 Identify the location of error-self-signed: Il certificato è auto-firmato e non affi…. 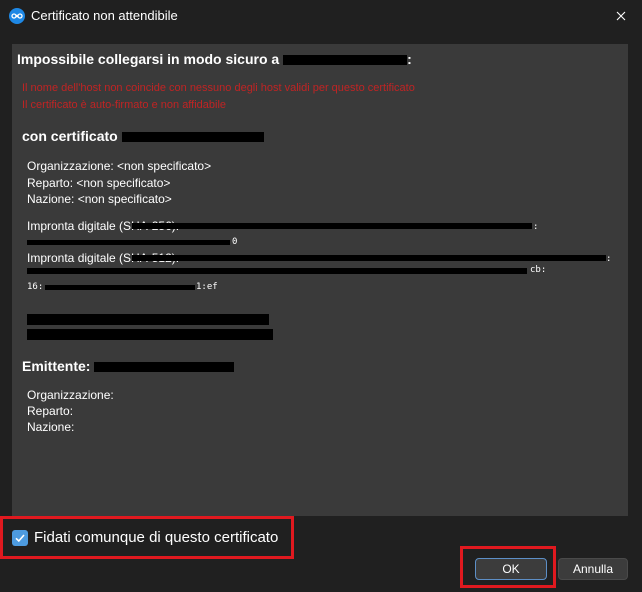
(124, 105).